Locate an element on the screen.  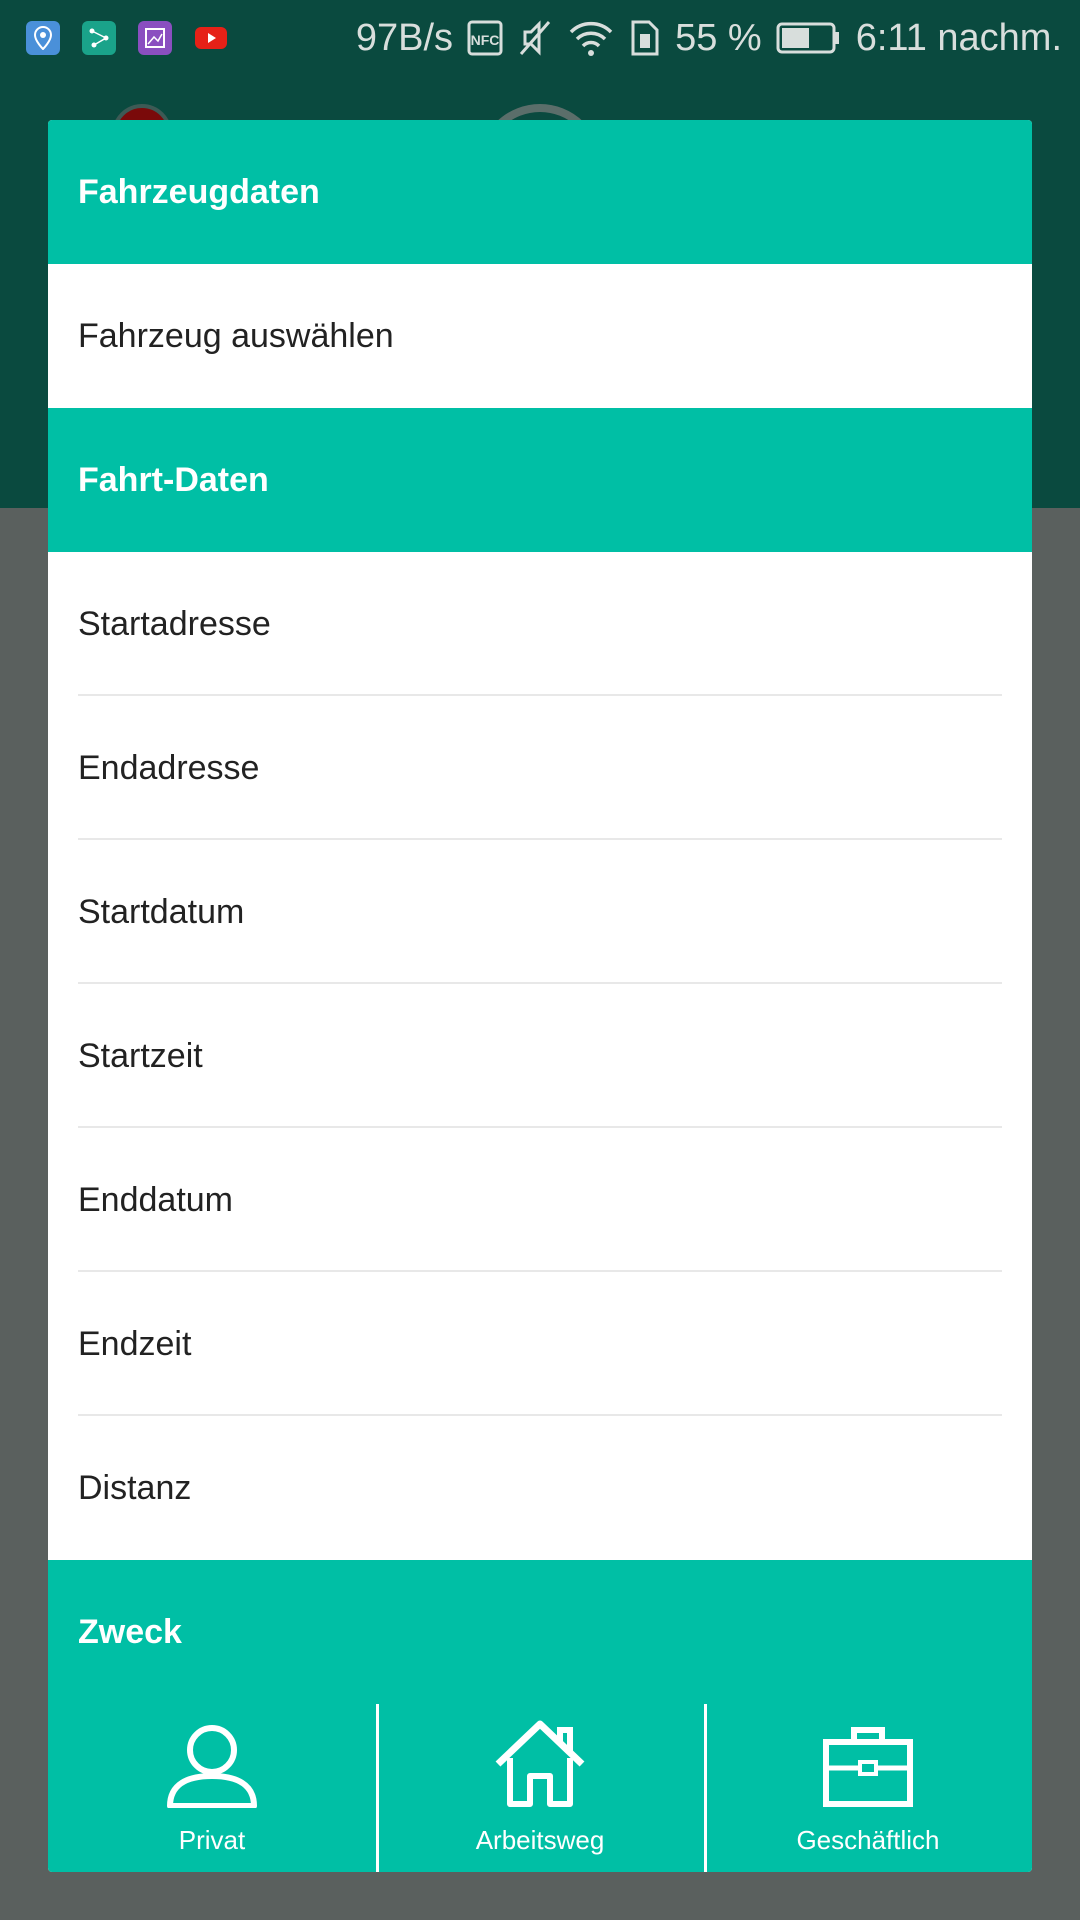
purpose-business-label: Geschäftlich is located at coordinates (868, 1840).